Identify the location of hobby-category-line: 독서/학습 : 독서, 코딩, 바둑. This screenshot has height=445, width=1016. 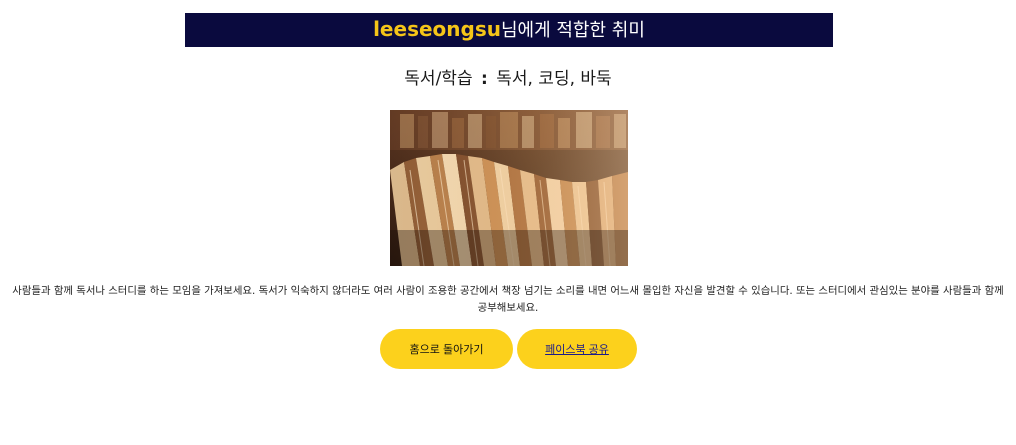
(508, 79).